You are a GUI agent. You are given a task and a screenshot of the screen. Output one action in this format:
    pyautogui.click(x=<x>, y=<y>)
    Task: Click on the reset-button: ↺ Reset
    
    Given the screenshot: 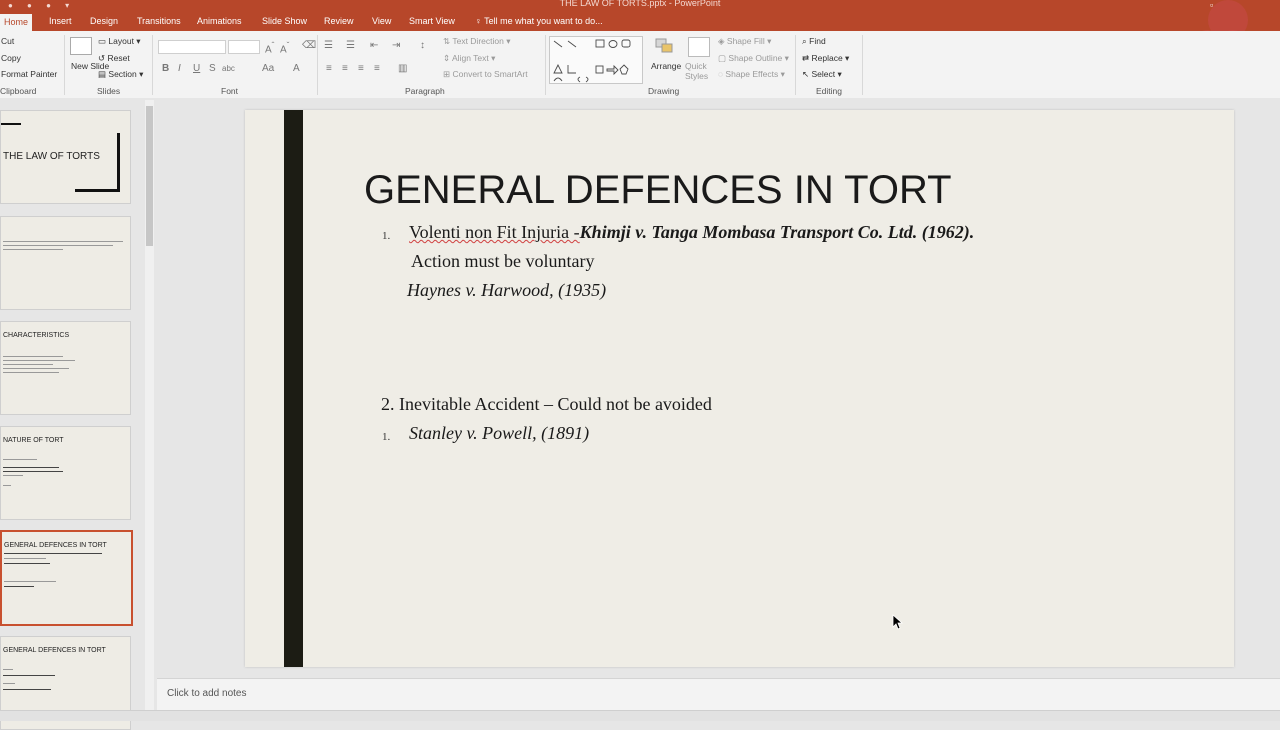 What is the action you would take?
    pyautogui.click(x=114, y=58)
    